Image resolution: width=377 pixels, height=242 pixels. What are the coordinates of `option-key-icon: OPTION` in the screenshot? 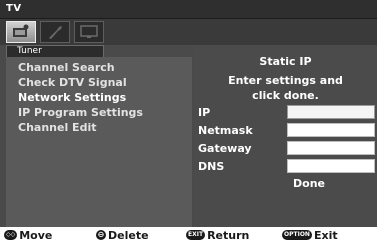 It's located at (297, 235).